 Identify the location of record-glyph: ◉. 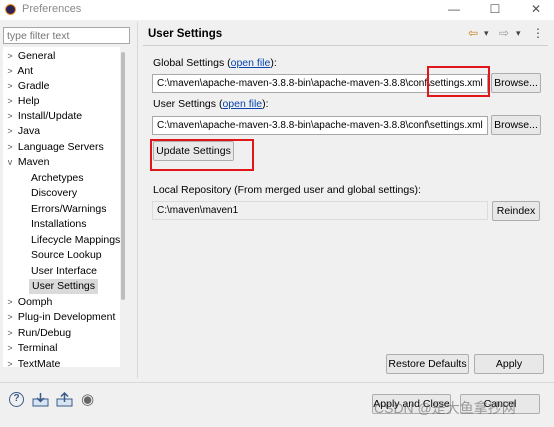
(88, 399).